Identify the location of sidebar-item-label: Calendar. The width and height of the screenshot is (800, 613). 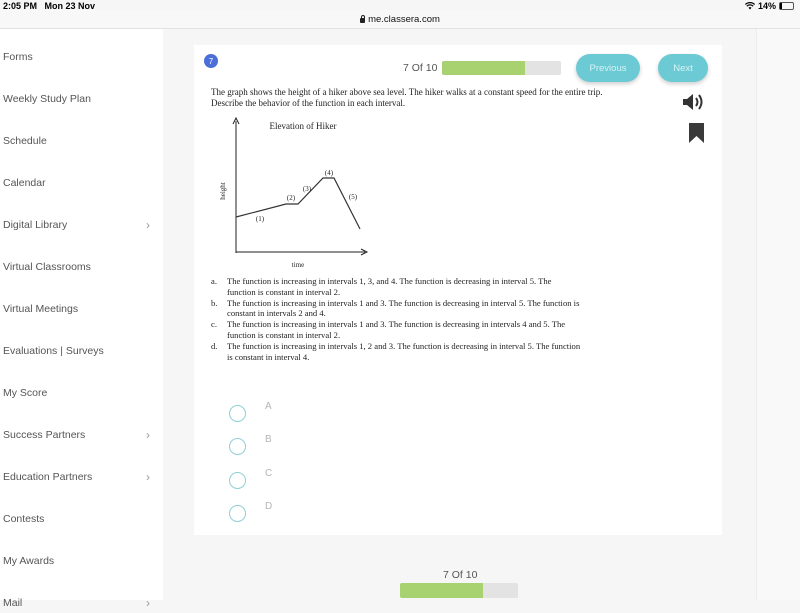
(24, 183).